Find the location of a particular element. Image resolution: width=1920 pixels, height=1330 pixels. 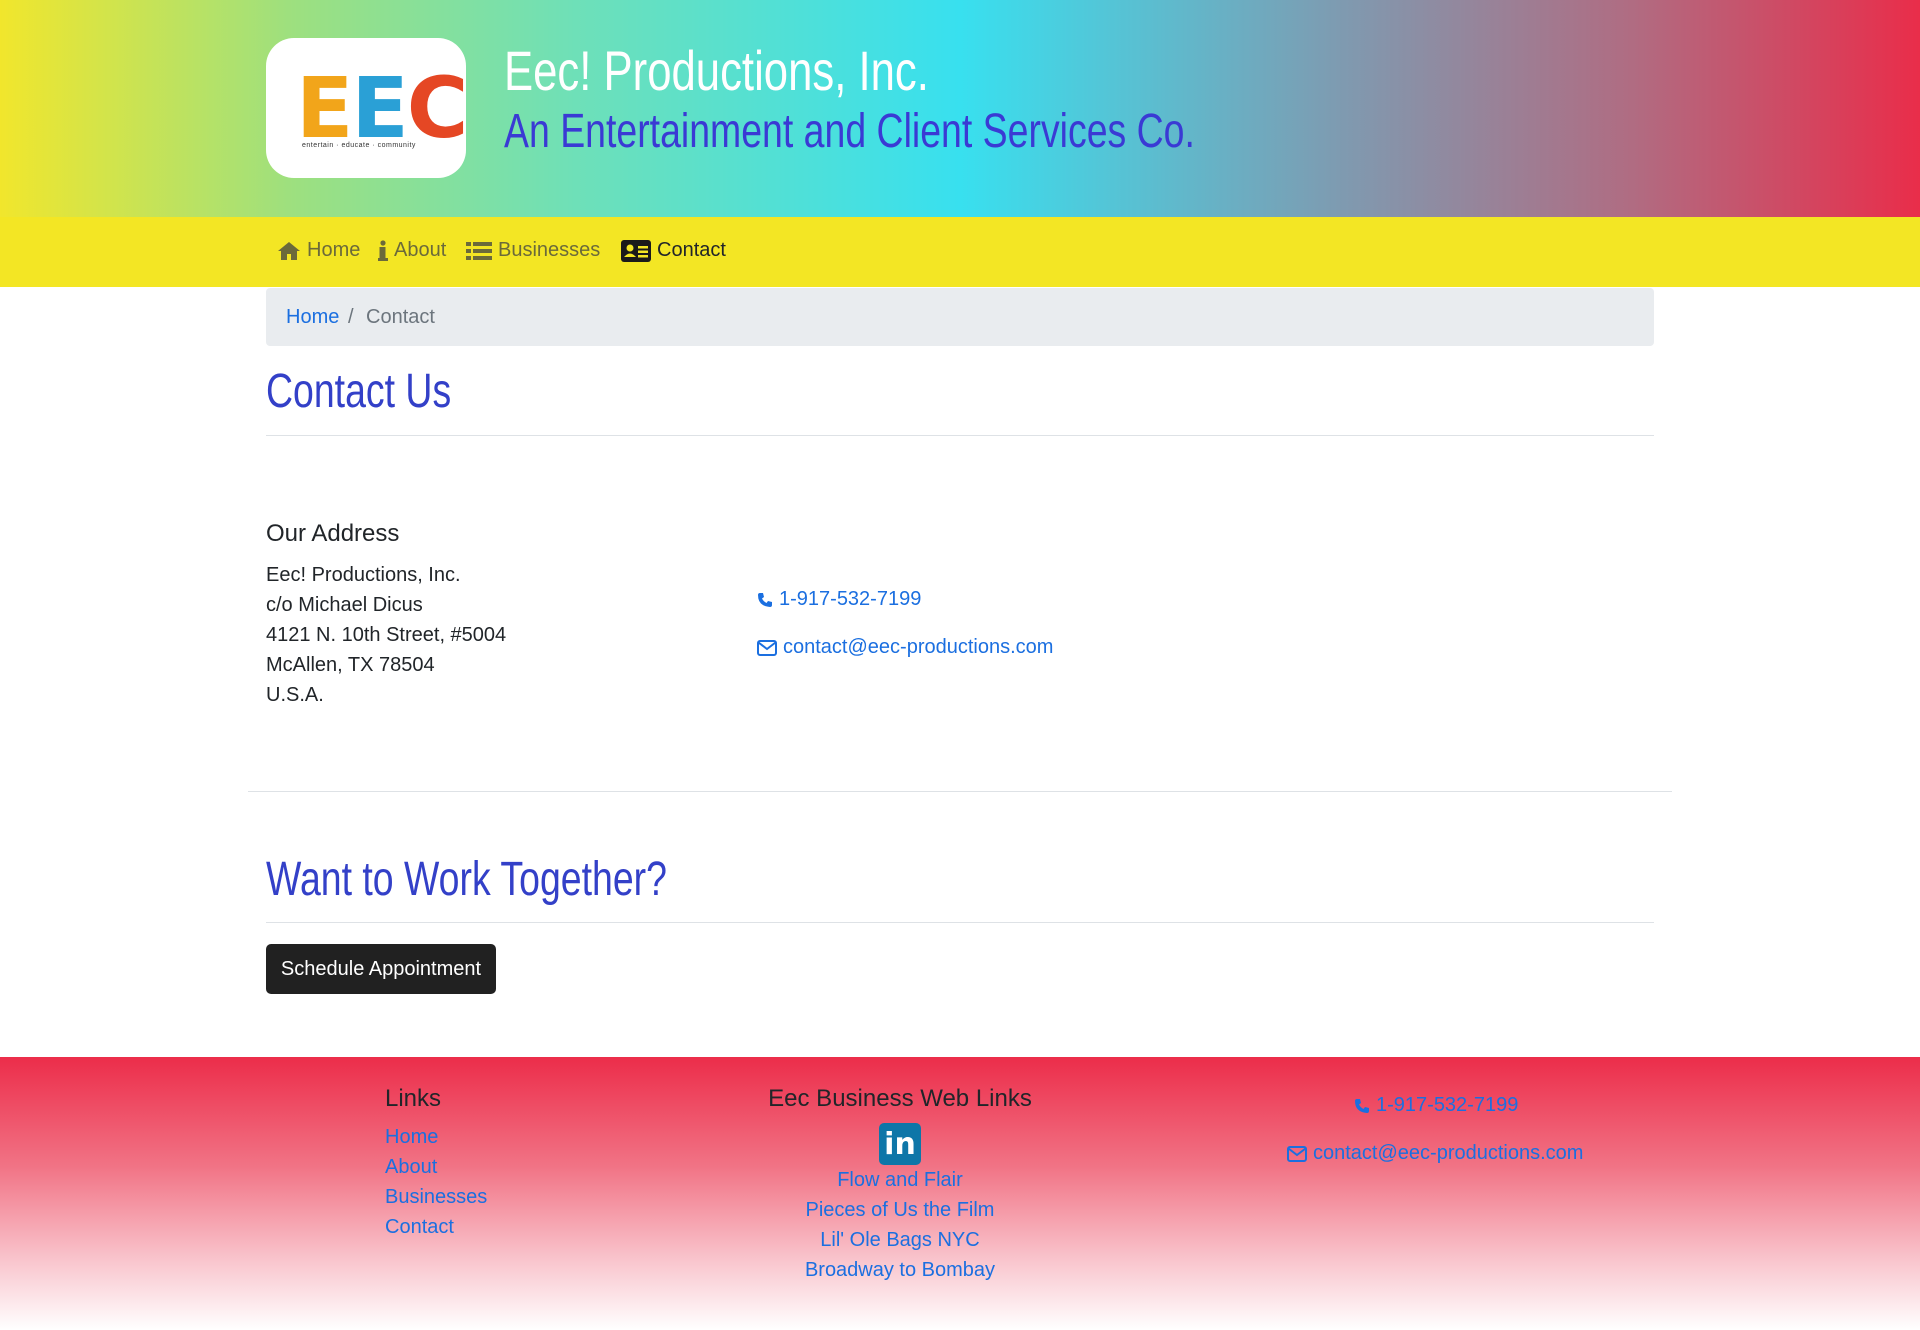

nav-item-contact: Contact is located at coordinates (673, 250).